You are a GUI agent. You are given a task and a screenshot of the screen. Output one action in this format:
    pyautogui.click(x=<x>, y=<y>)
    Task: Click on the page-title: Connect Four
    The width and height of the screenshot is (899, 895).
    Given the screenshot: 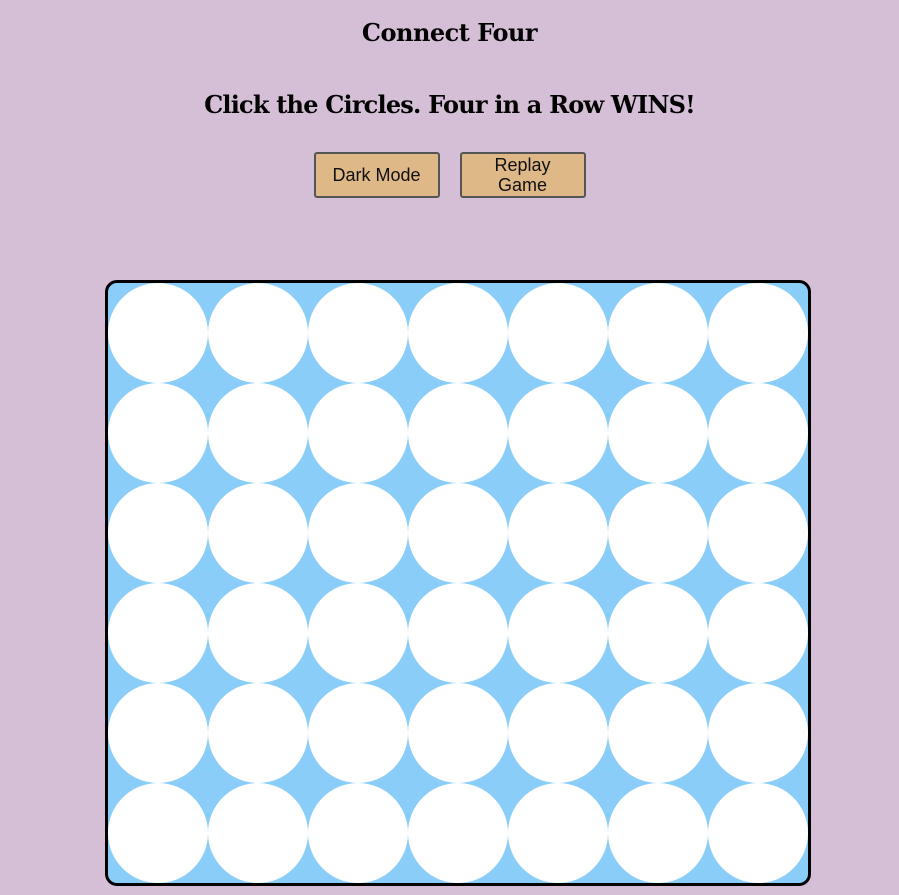 What is the action you would take?
    pyautogui.click(x=449, y=32)
    